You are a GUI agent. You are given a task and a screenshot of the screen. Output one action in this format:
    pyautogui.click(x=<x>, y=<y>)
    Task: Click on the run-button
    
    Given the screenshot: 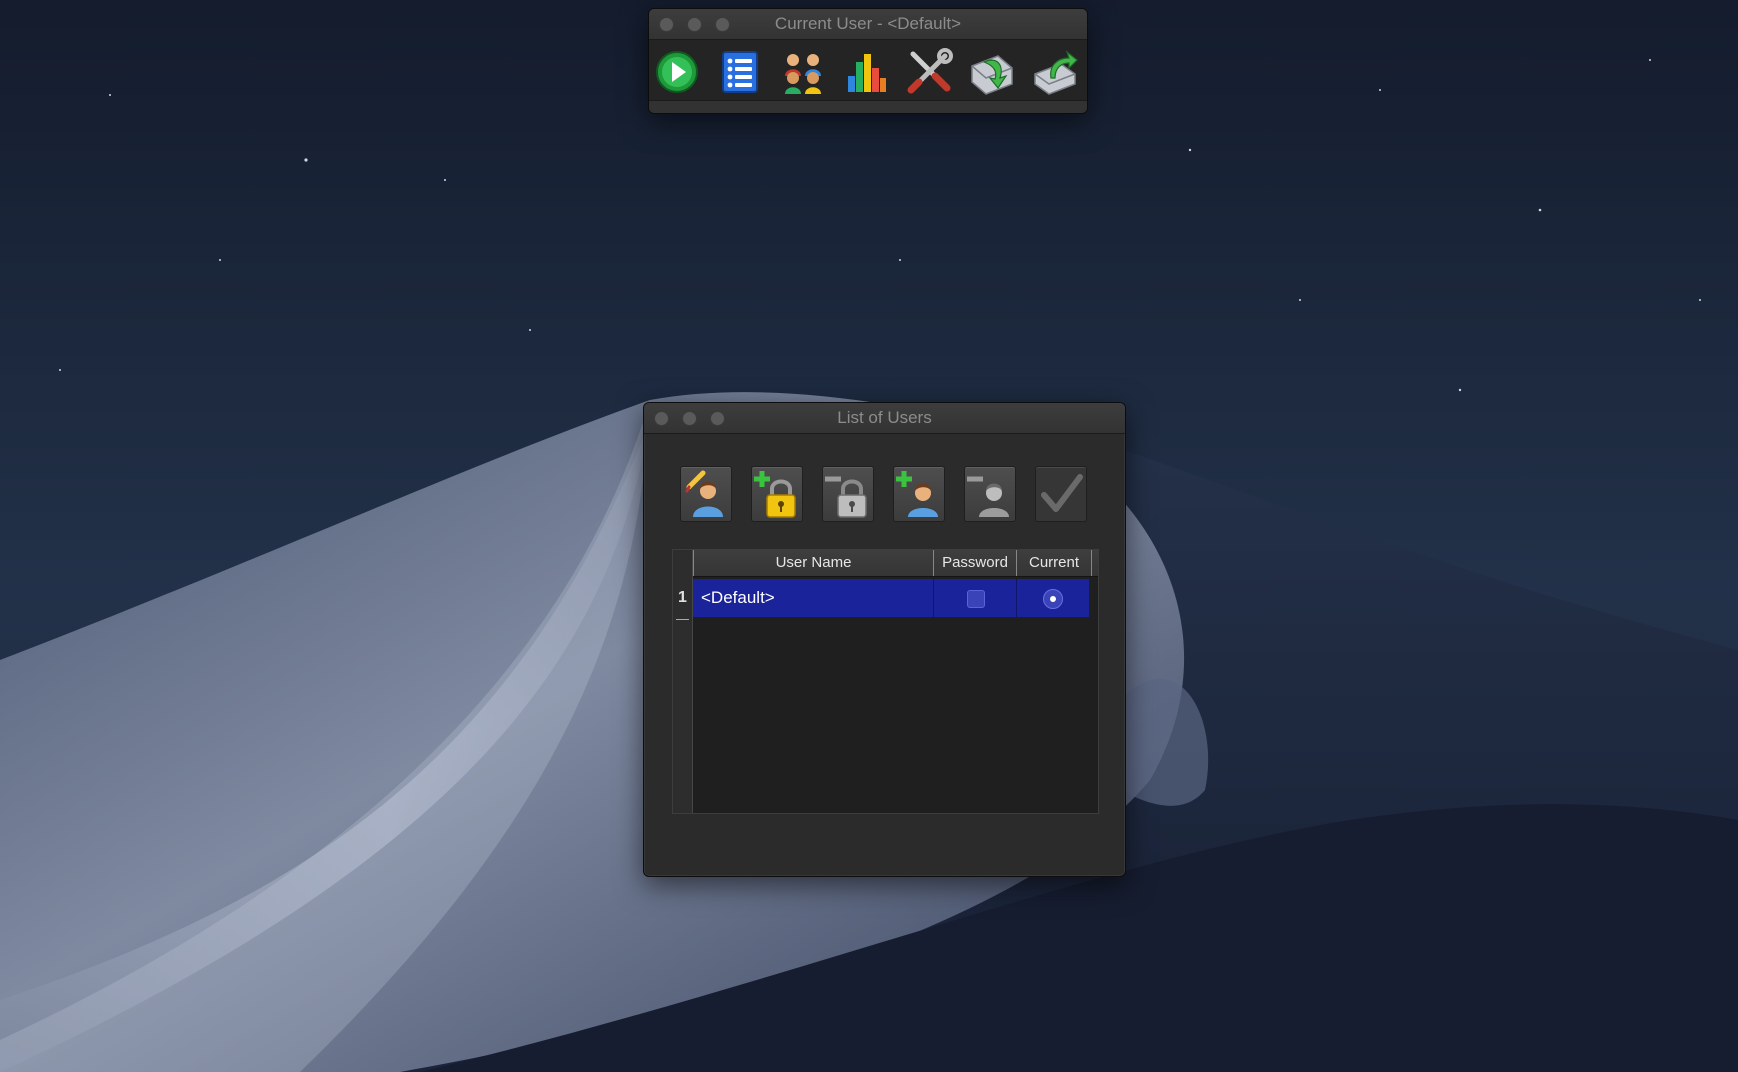 What is the action you would take?
    pyautogui.click(x=677, y=72)
    